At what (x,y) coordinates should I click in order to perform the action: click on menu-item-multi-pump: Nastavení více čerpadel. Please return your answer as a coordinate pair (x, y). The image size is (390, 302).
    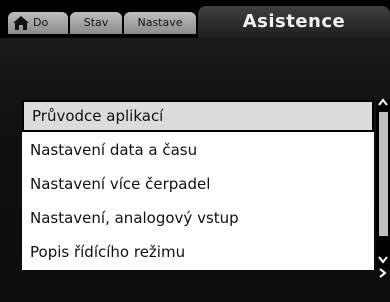
    Looking at the image, I should click on (198, 184).